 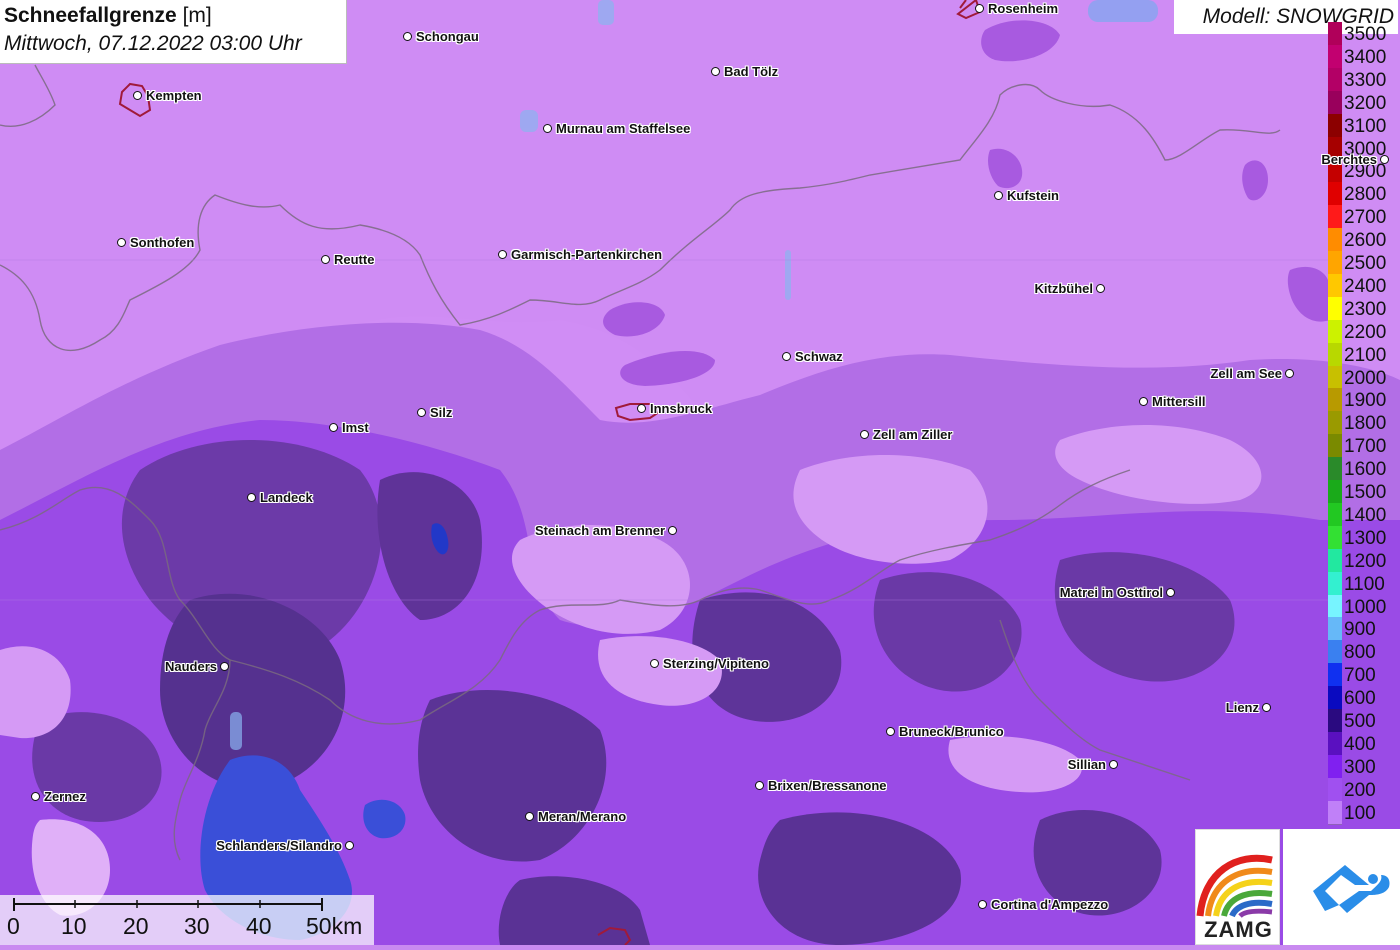 I want to click on legend-label: 1000, so click(x=1365, y=607).